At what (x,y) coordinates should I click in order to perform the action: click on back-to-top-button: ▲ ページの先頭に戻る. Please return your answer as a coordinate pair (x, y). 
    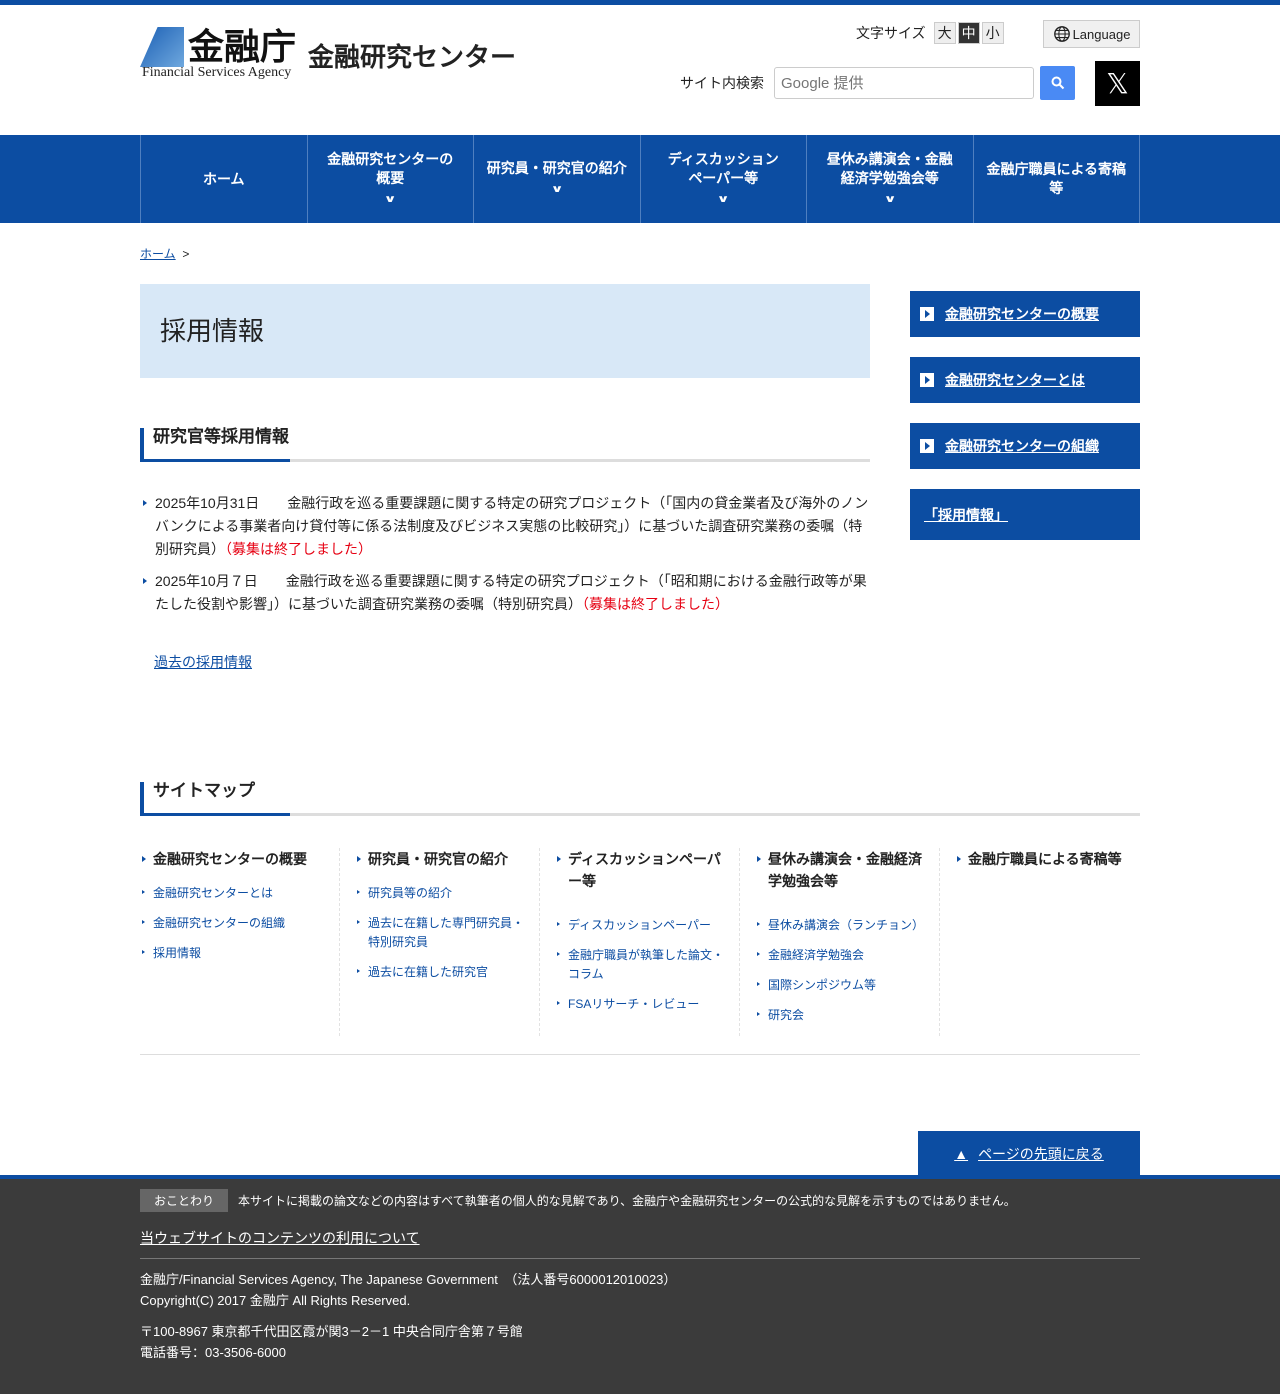
    Looking at the image, I should click on (1029, 1153).